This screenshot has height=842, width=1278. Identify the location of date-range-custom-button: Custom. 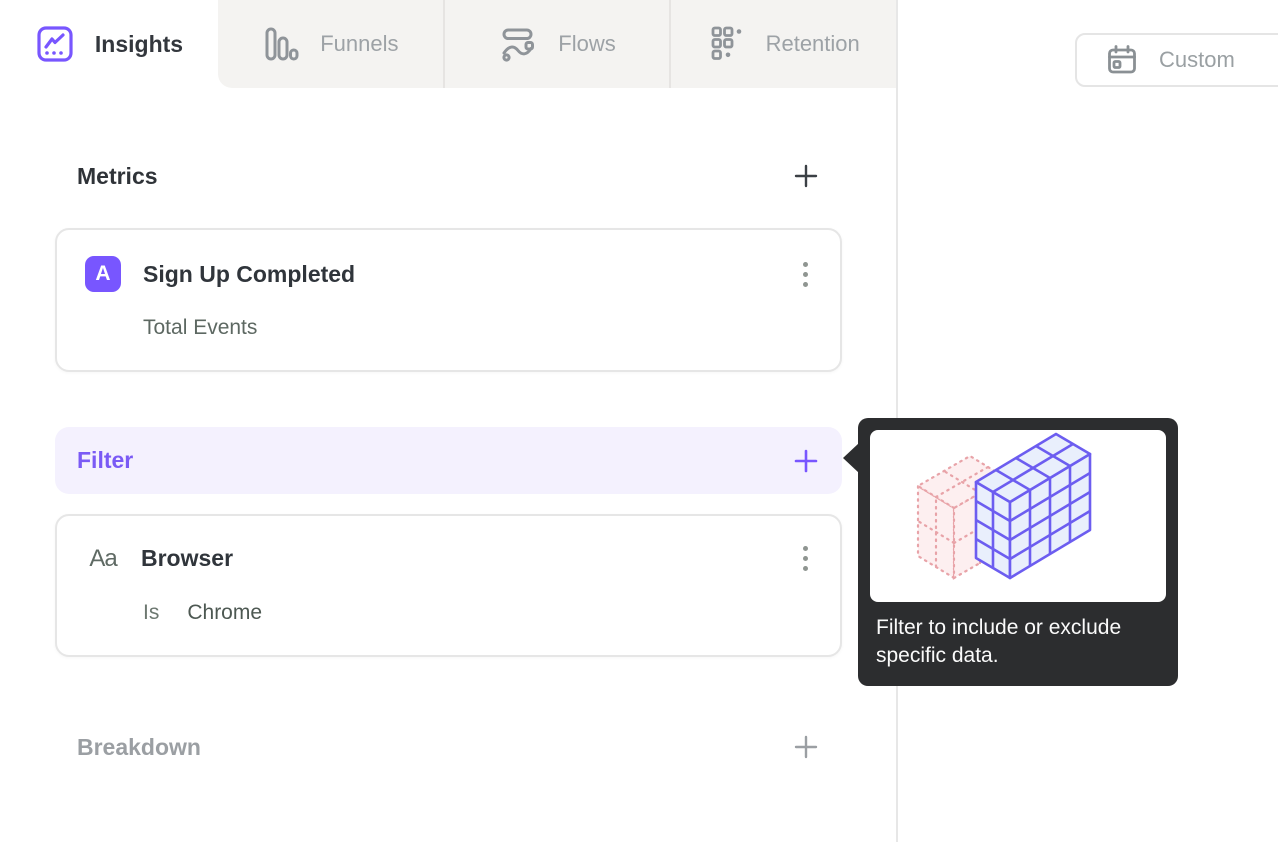
(1176, 60).